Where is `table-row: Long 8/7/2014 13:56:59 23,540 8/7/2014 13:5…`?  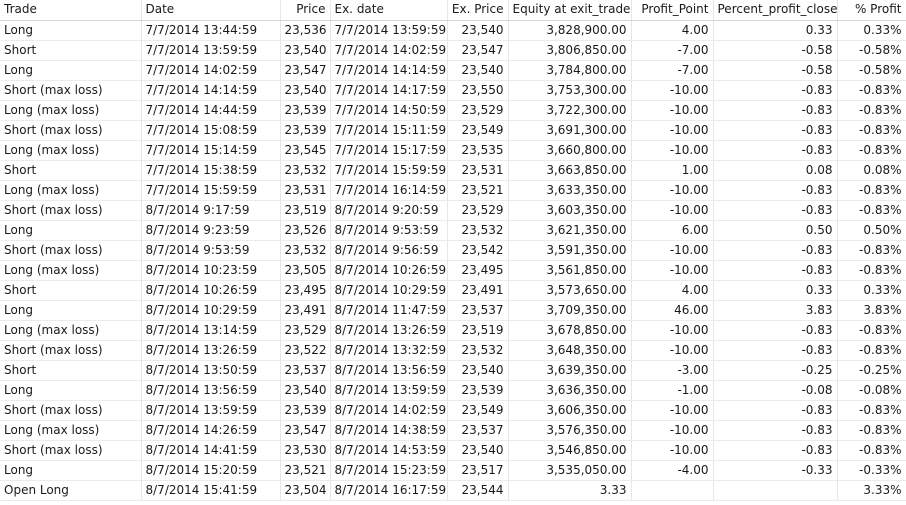 table-row: Long 8/7/2014 13:56:59 23,540 8/7/2014 13:5… is located at coordinates (453, 390).